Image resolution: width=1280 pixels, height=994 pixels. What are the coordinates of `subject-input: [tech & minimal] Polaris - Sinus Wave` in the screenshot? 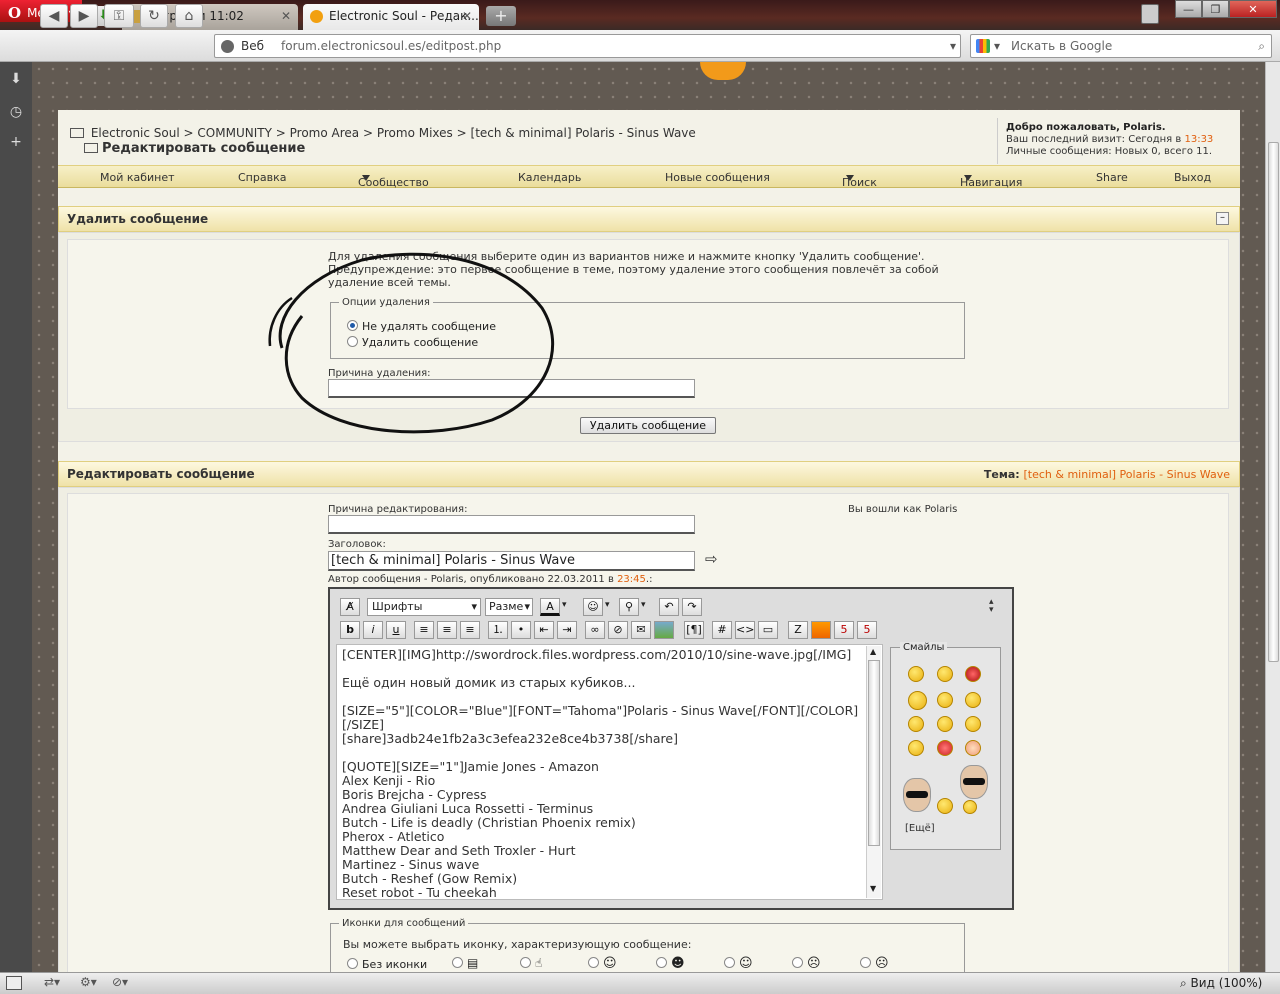 It's located at (511, 561).